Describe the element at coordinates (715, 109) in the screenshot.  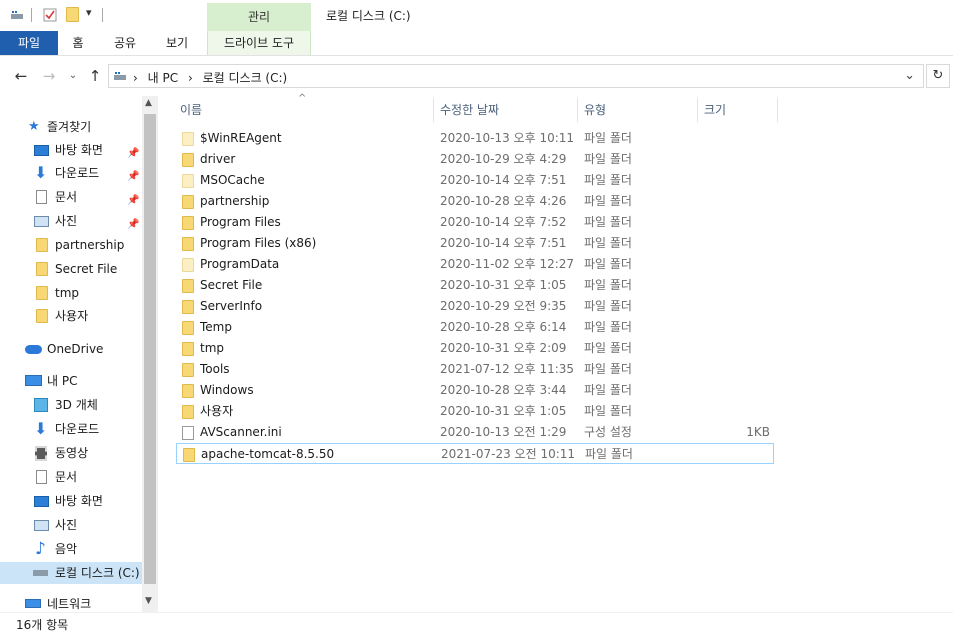
I see `column-header-size: 크기` at that location.